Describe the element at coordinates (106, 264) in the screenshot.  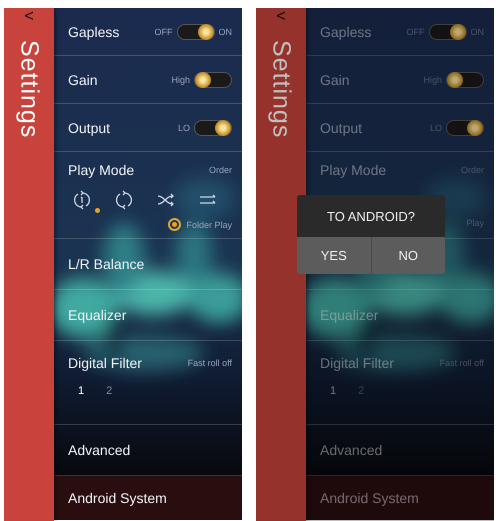
I see `setting-label: L/R Balance` at that location.